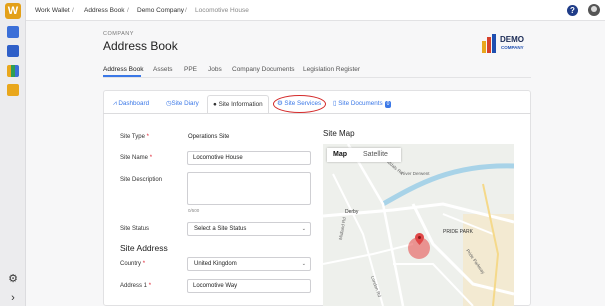 Image resolution: width=605 pixels, height=306 pixels. Describe the element at coordinates (375, 155) in the screenshot. I see `satellite-button: Satellite` at that location.